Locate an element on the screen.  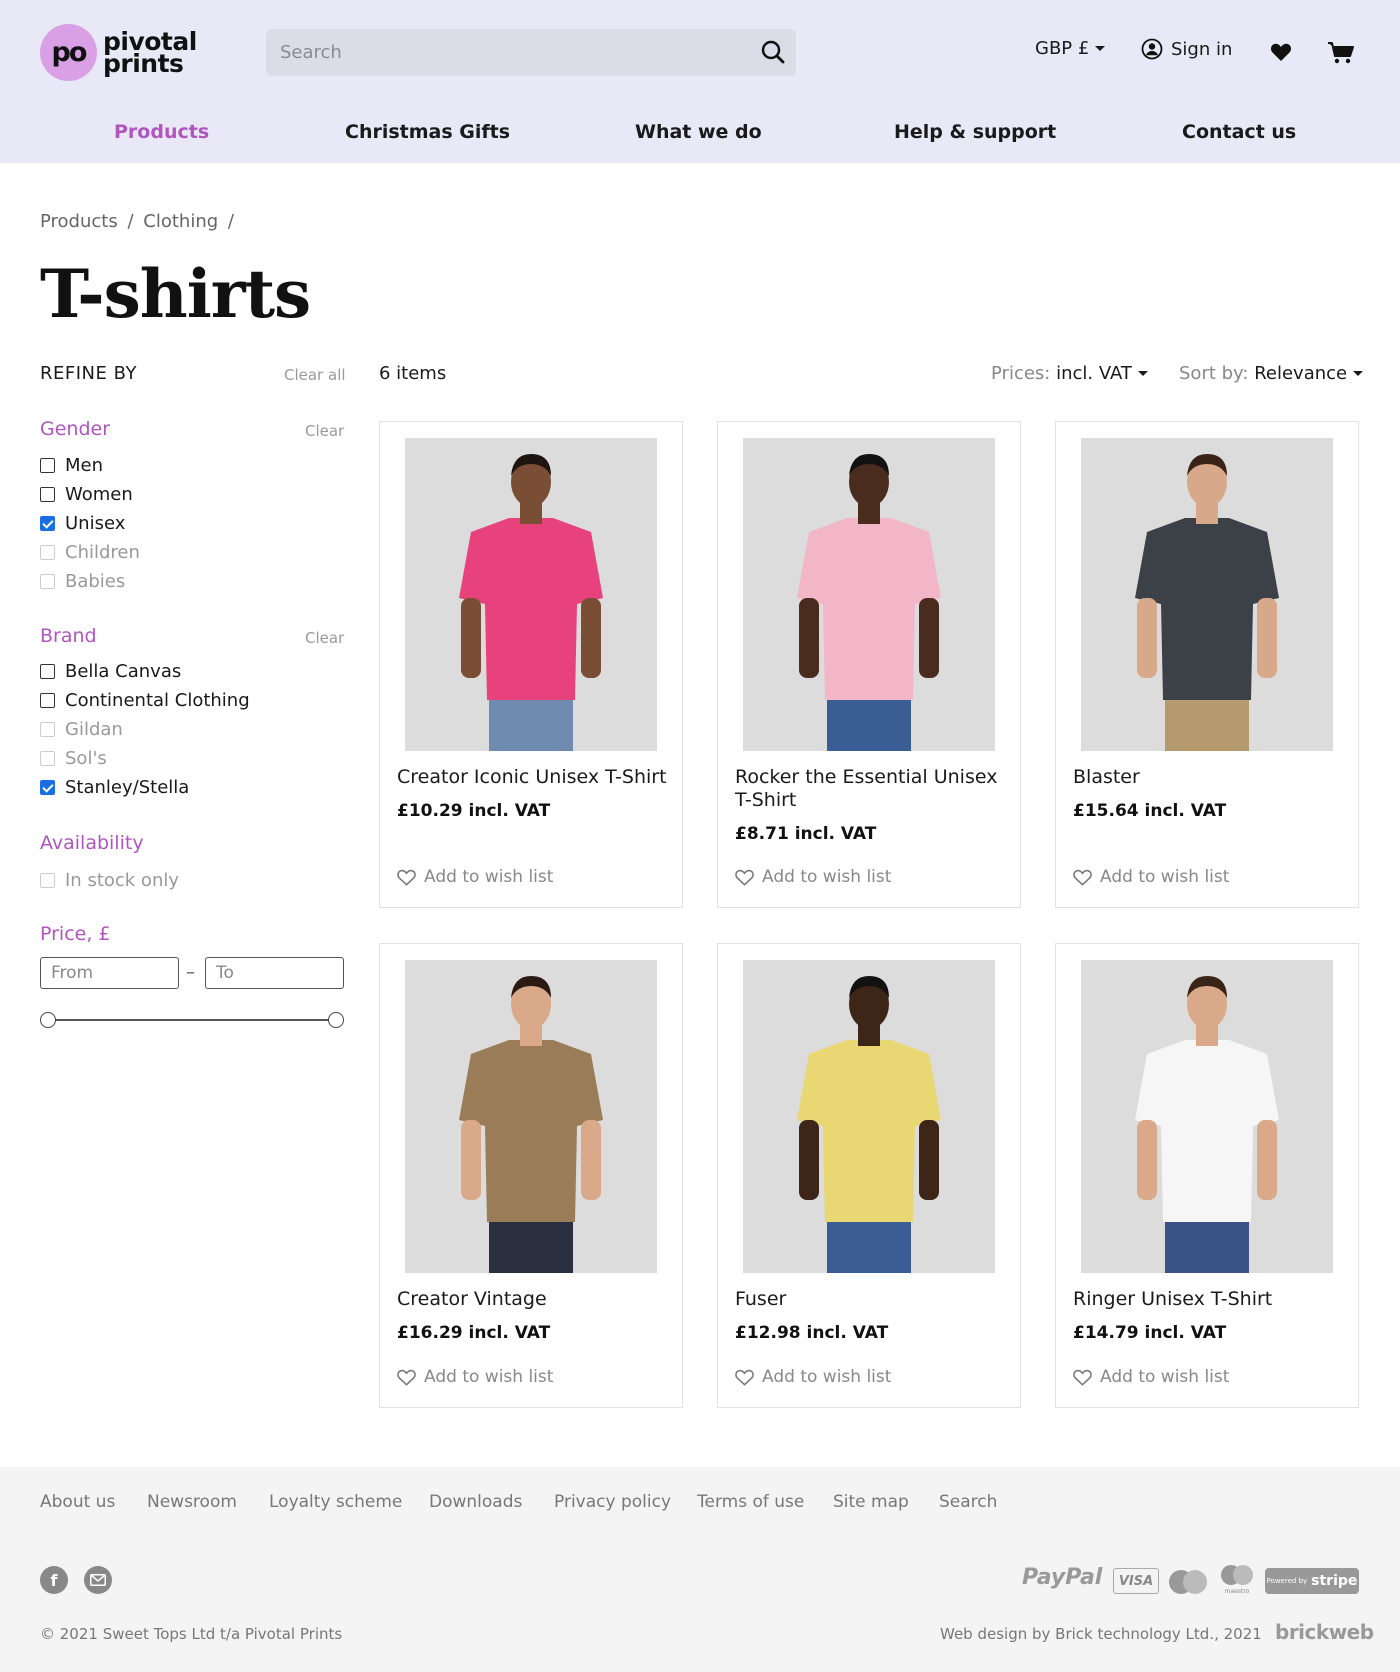
filter-brand-stanley-stella: Stanley/Stella is located at coordinates (114, 787).